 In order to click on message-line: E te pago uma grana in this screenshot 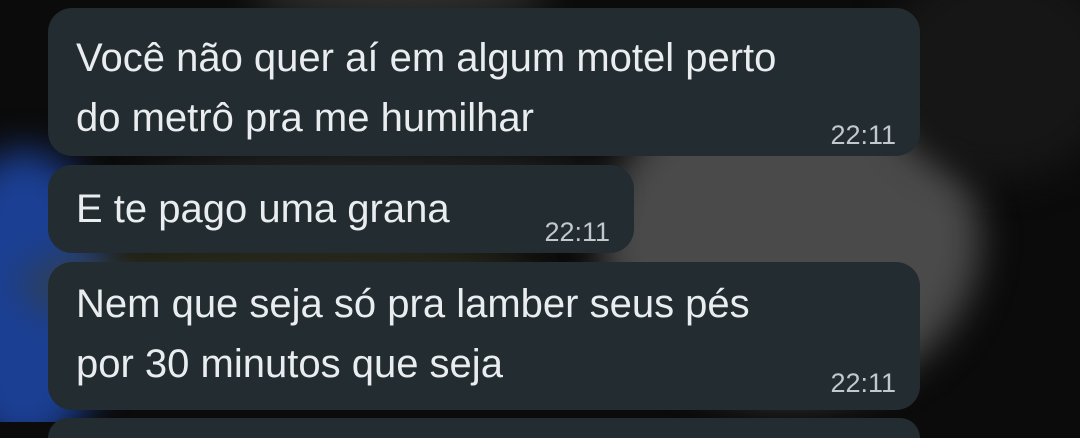, I will do `click(263, 209)`.